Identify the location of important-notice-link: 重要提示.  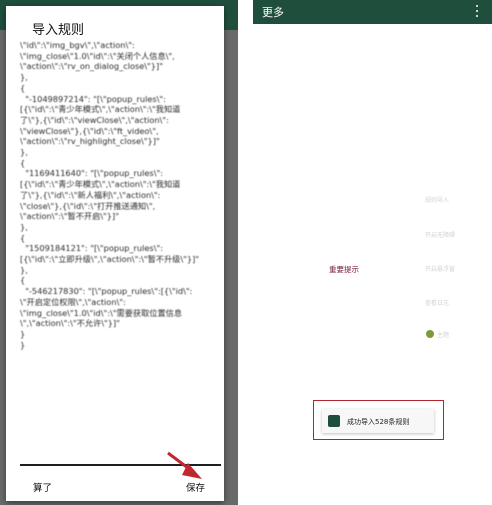
(344, 269).